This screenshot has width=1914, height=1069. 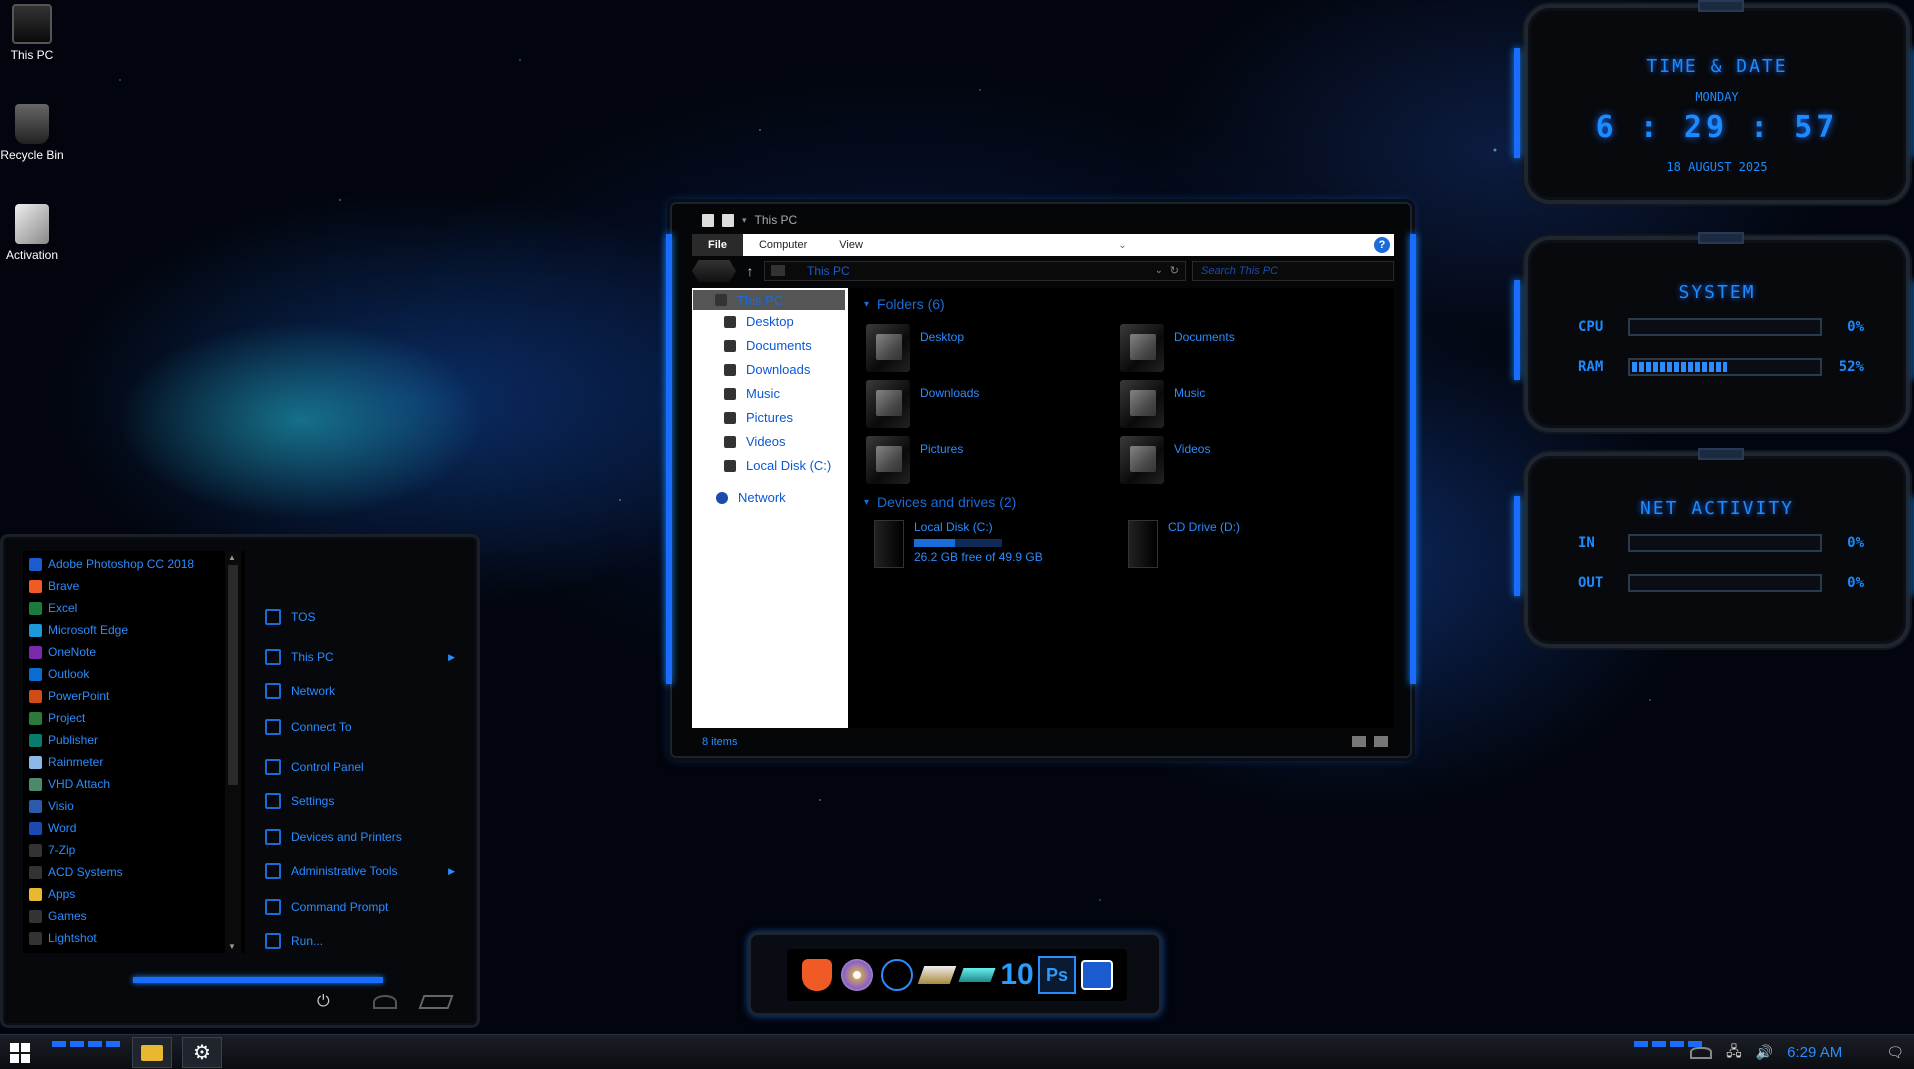 What do you see at coordinates (1764, 1052) in the screenshot?
I see `volume-icon: 🔊` at bounding box center [1764, 1052].